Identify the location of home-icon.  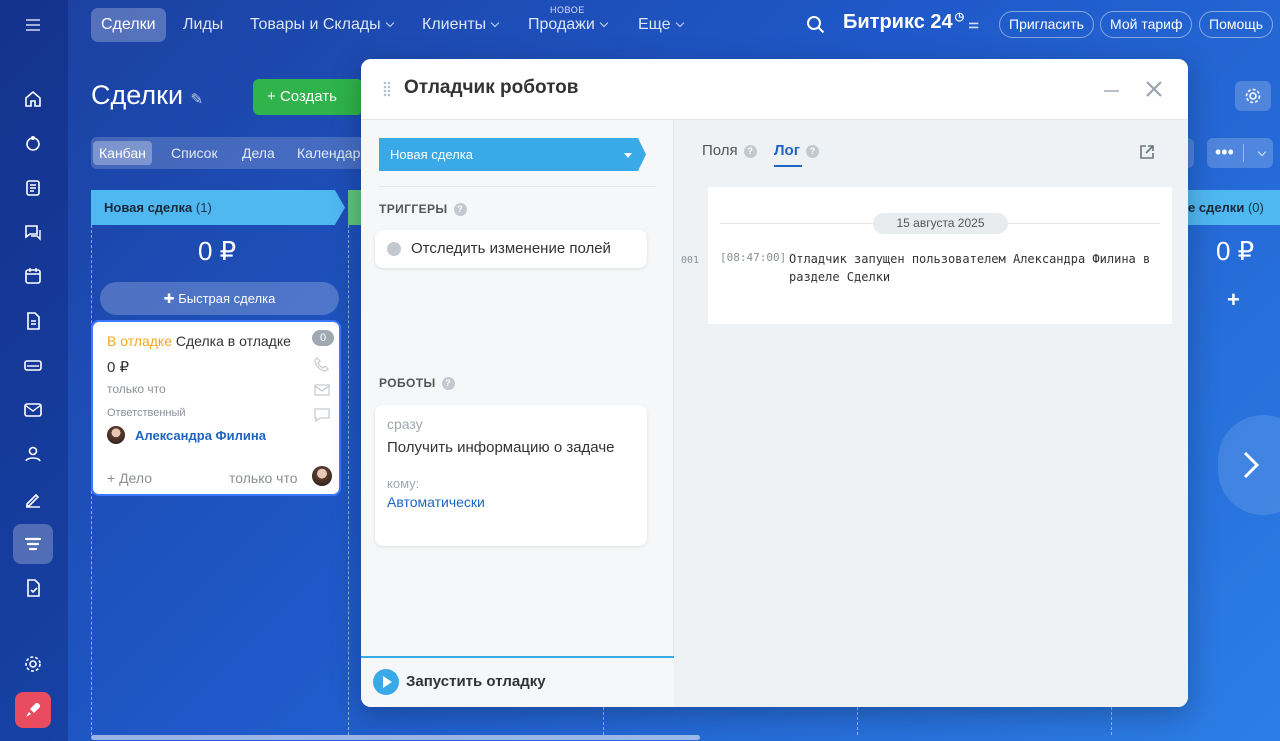
(33, 99).